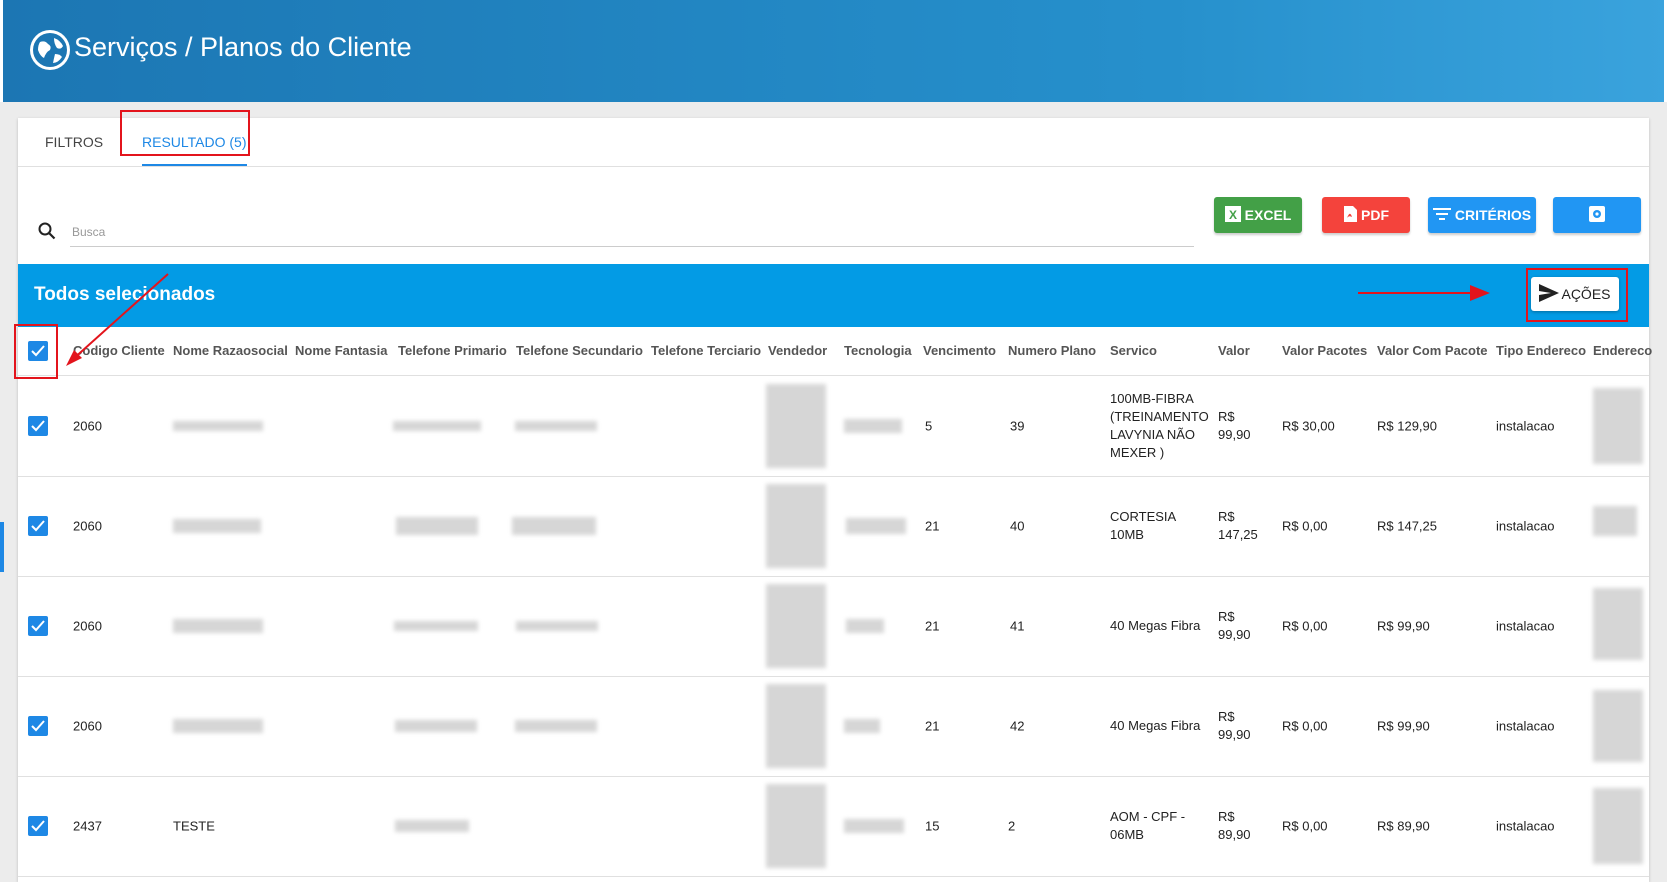  I want to click on excel-label: EXCEL, so click(1268, 215).